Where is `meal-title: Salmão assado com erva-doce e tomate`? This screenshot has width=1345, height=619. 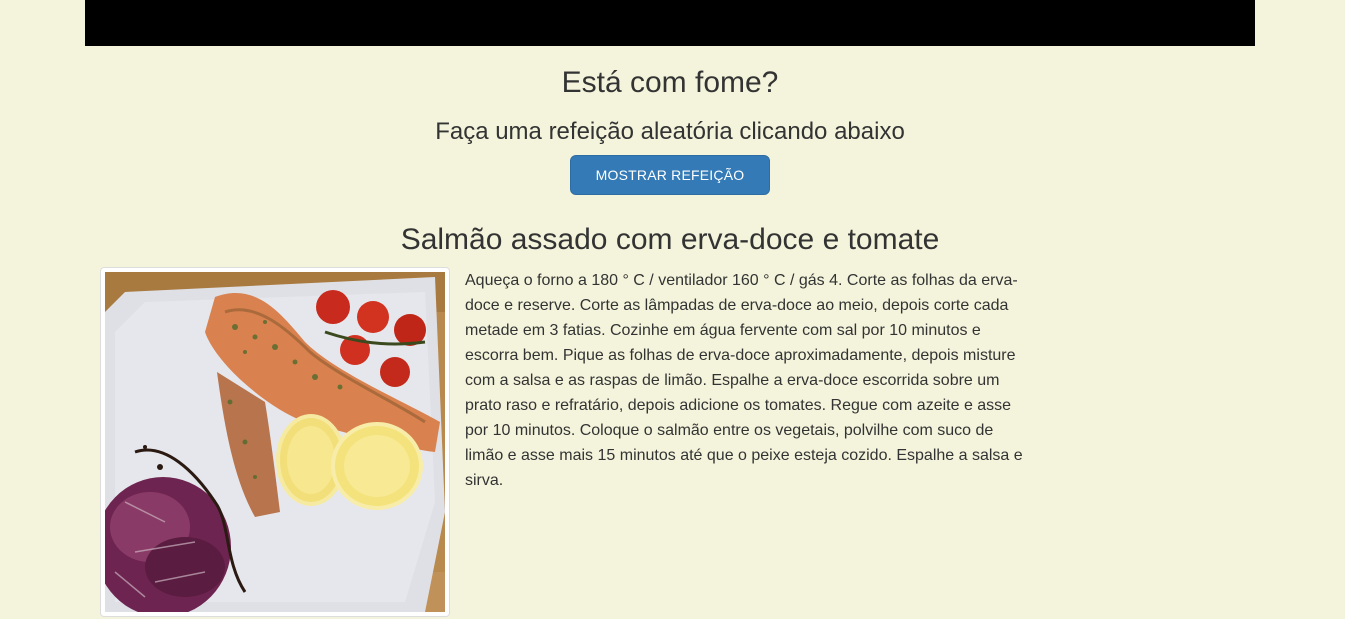 meal-title: Salmão assado com erva-doce e tomate is located at coordinates (670, 239).